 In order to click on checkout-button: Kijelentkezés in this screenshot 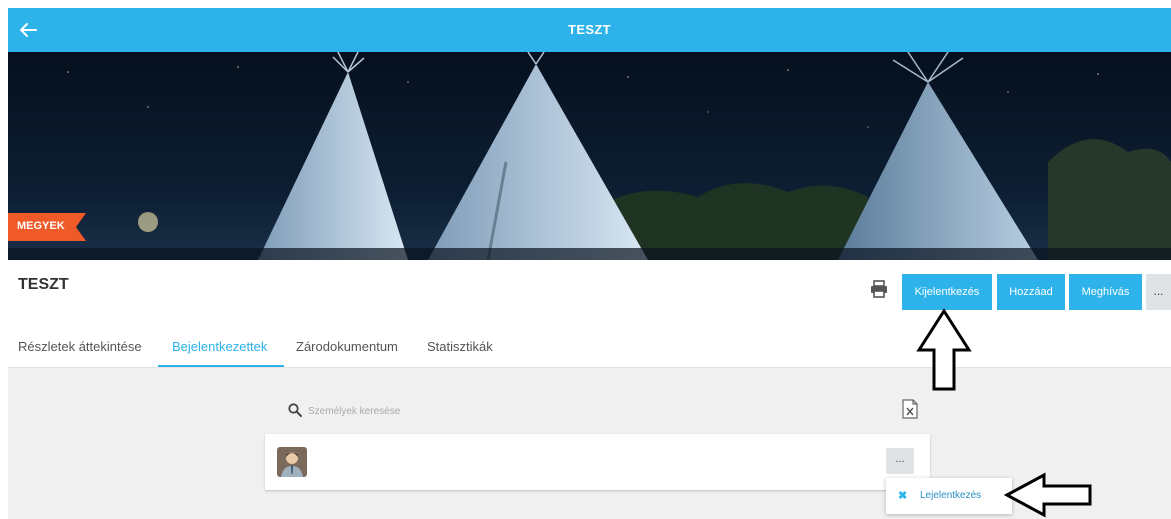, I will do `click(947, 292)`.